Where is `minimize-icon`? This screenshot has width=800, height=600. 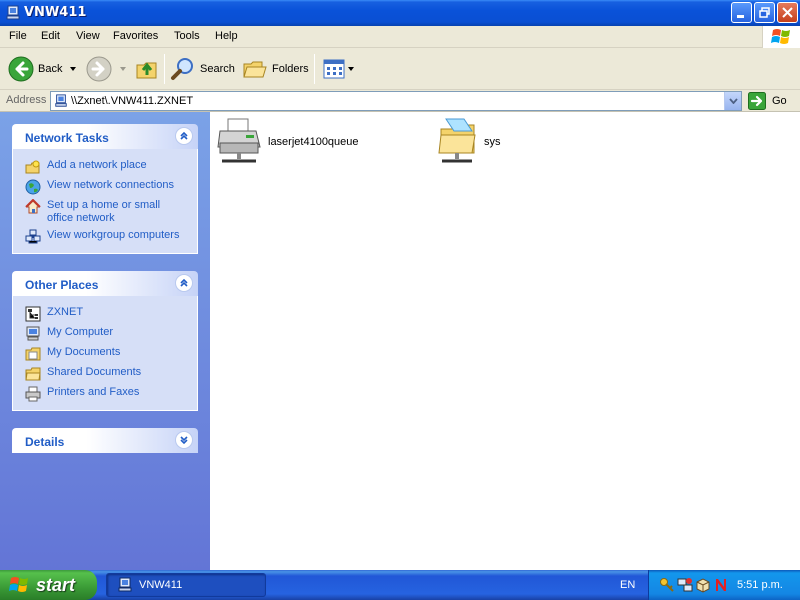
minimize-icon is located at coordinates (740, 16).